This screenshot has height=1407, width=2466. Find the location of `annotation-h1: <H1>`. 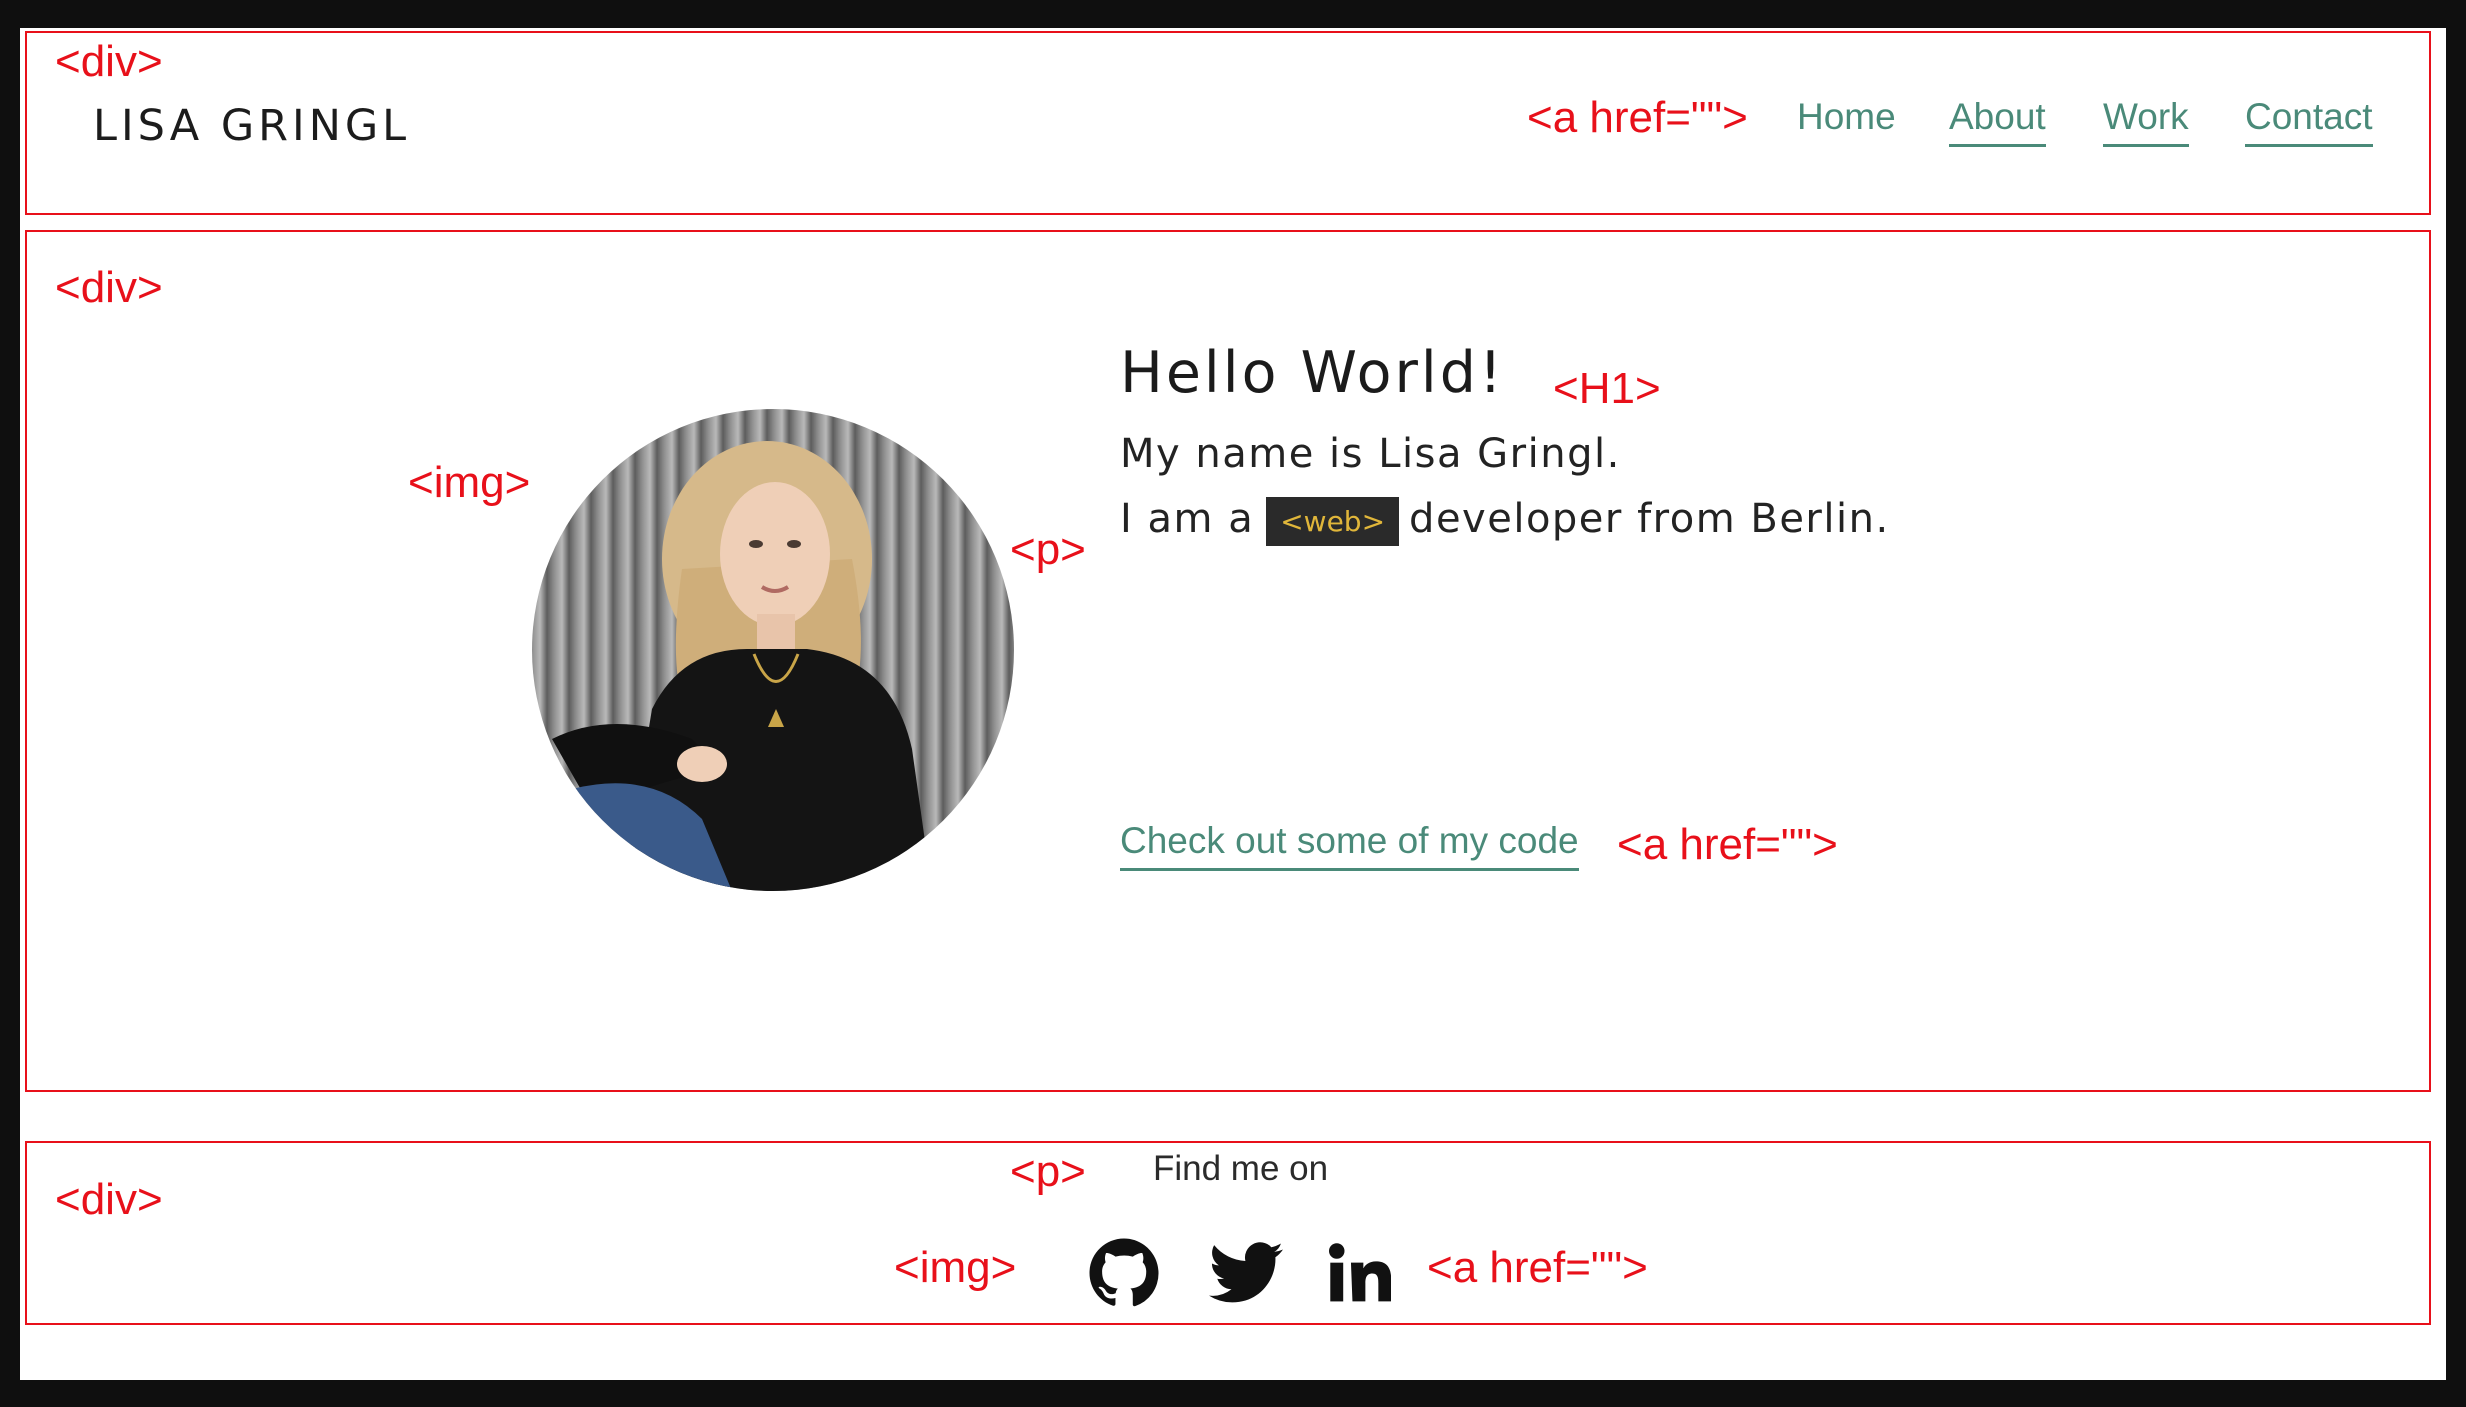

annotation-h1: <H1> is located at coordinates (1607, 388).